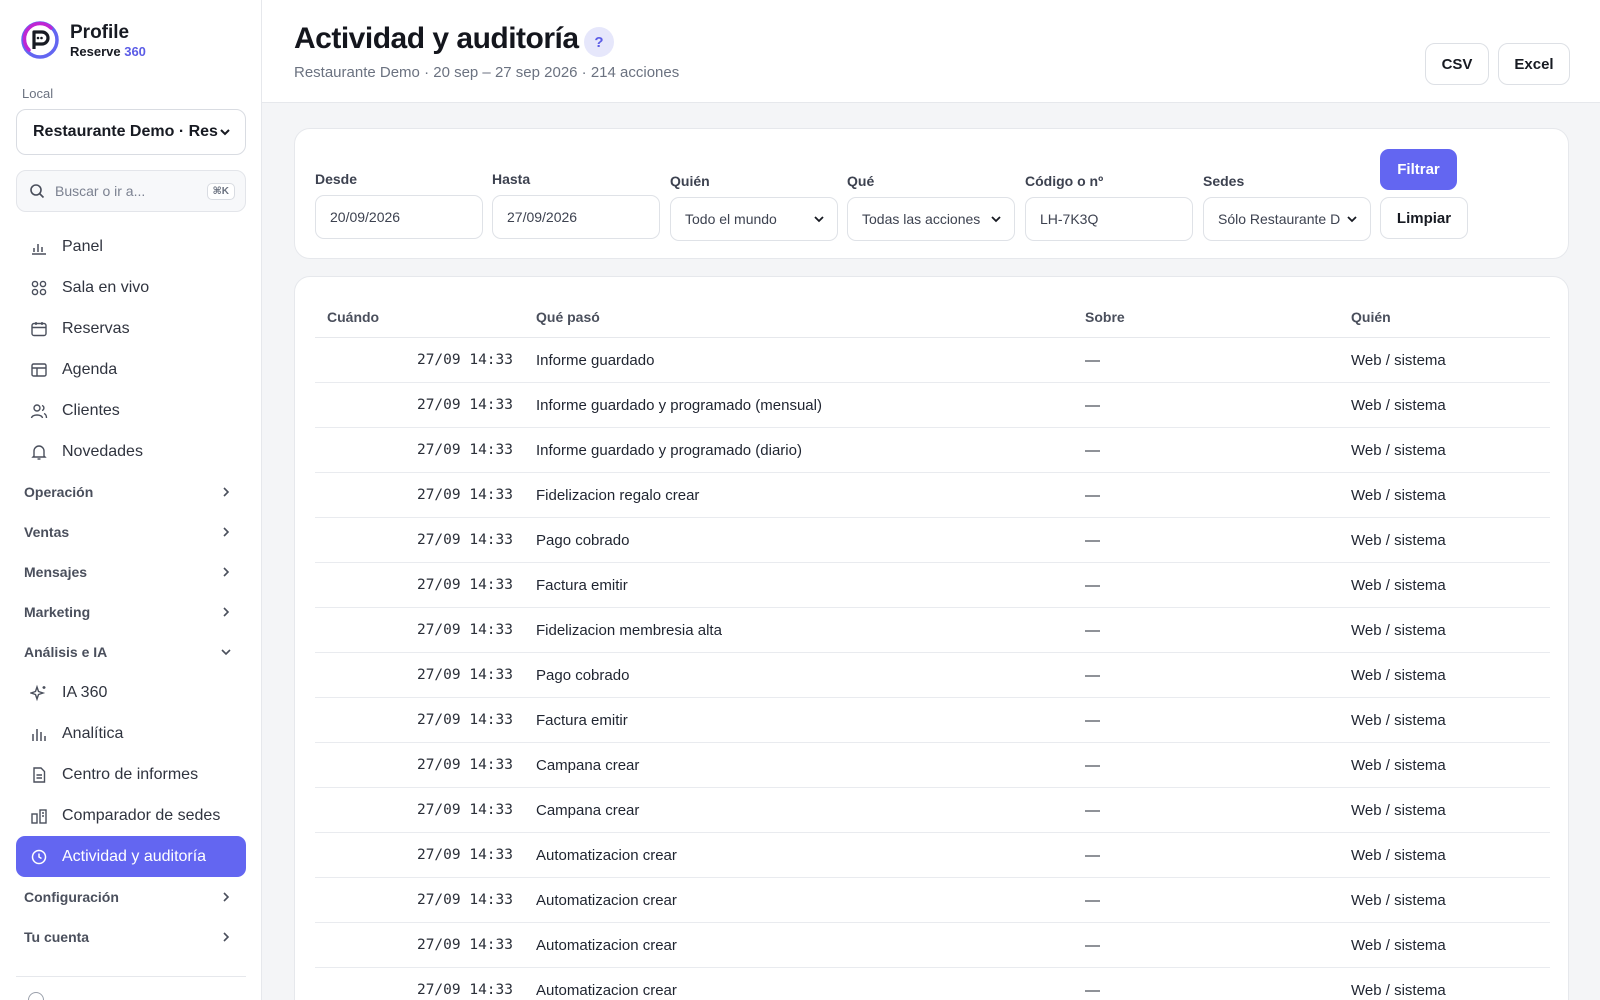 This screenshot has width=1600, height=1000. Describe the element at coordinates (629, 630) in the screenshot. I see `cell-what: Fidelizacion membresia alta` at that location.